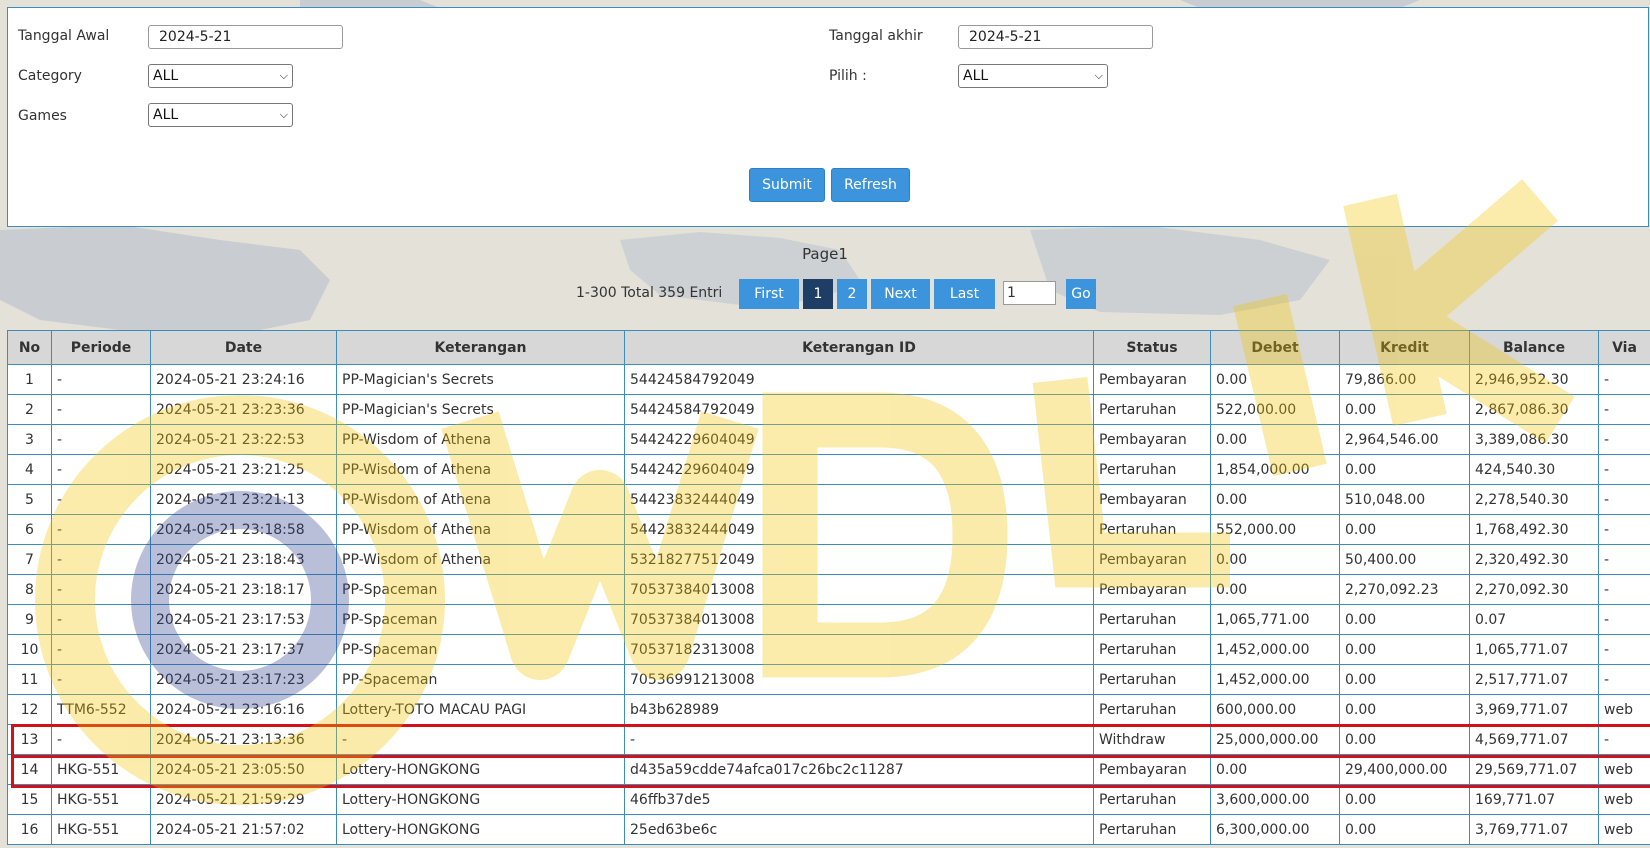 This screenshot has width=1650, height=848. Describe the element at coordinates (29, 559) in the screenshot. I see `cell-no: 7` at that location.